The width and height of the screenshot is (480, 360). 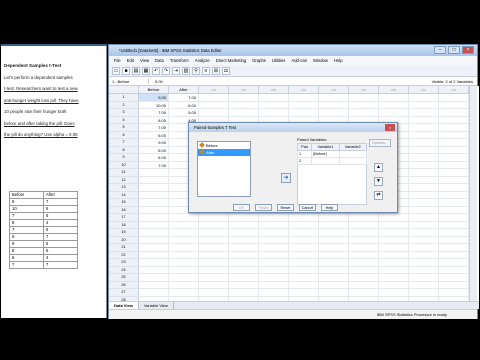 What do you see at coordinates (329, 207) in the screenshot?
I see `help-button: Help` at bounding box center [329, 207].